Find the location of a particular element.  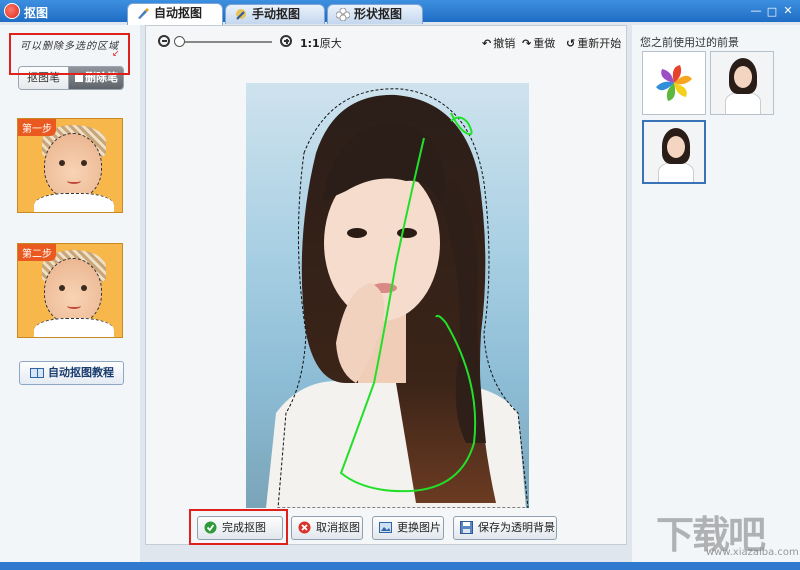

tutorial-label: 自动抠图教程 is located at coordinates (81, 372).